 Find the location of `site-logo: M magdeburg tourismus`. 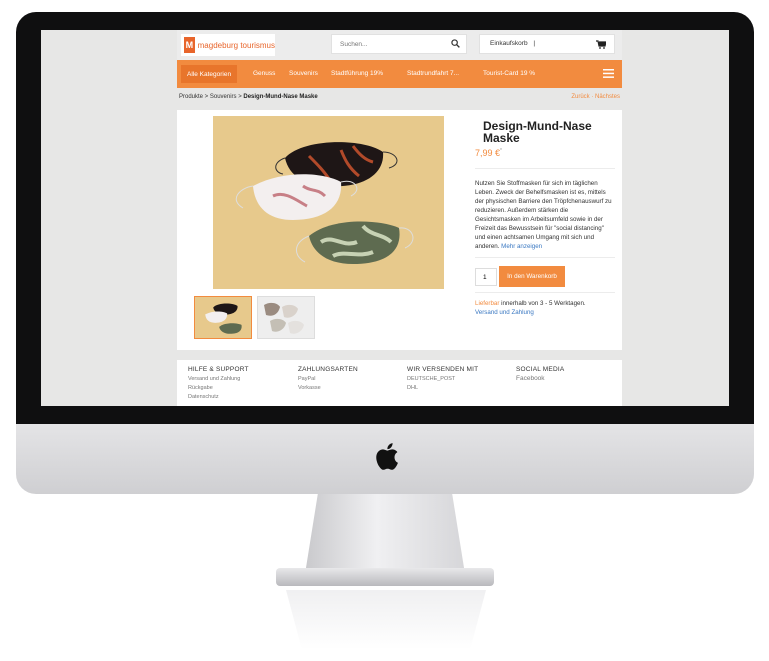

site-logo: M magdeburg tourismus is located at coordinates (228, 45).